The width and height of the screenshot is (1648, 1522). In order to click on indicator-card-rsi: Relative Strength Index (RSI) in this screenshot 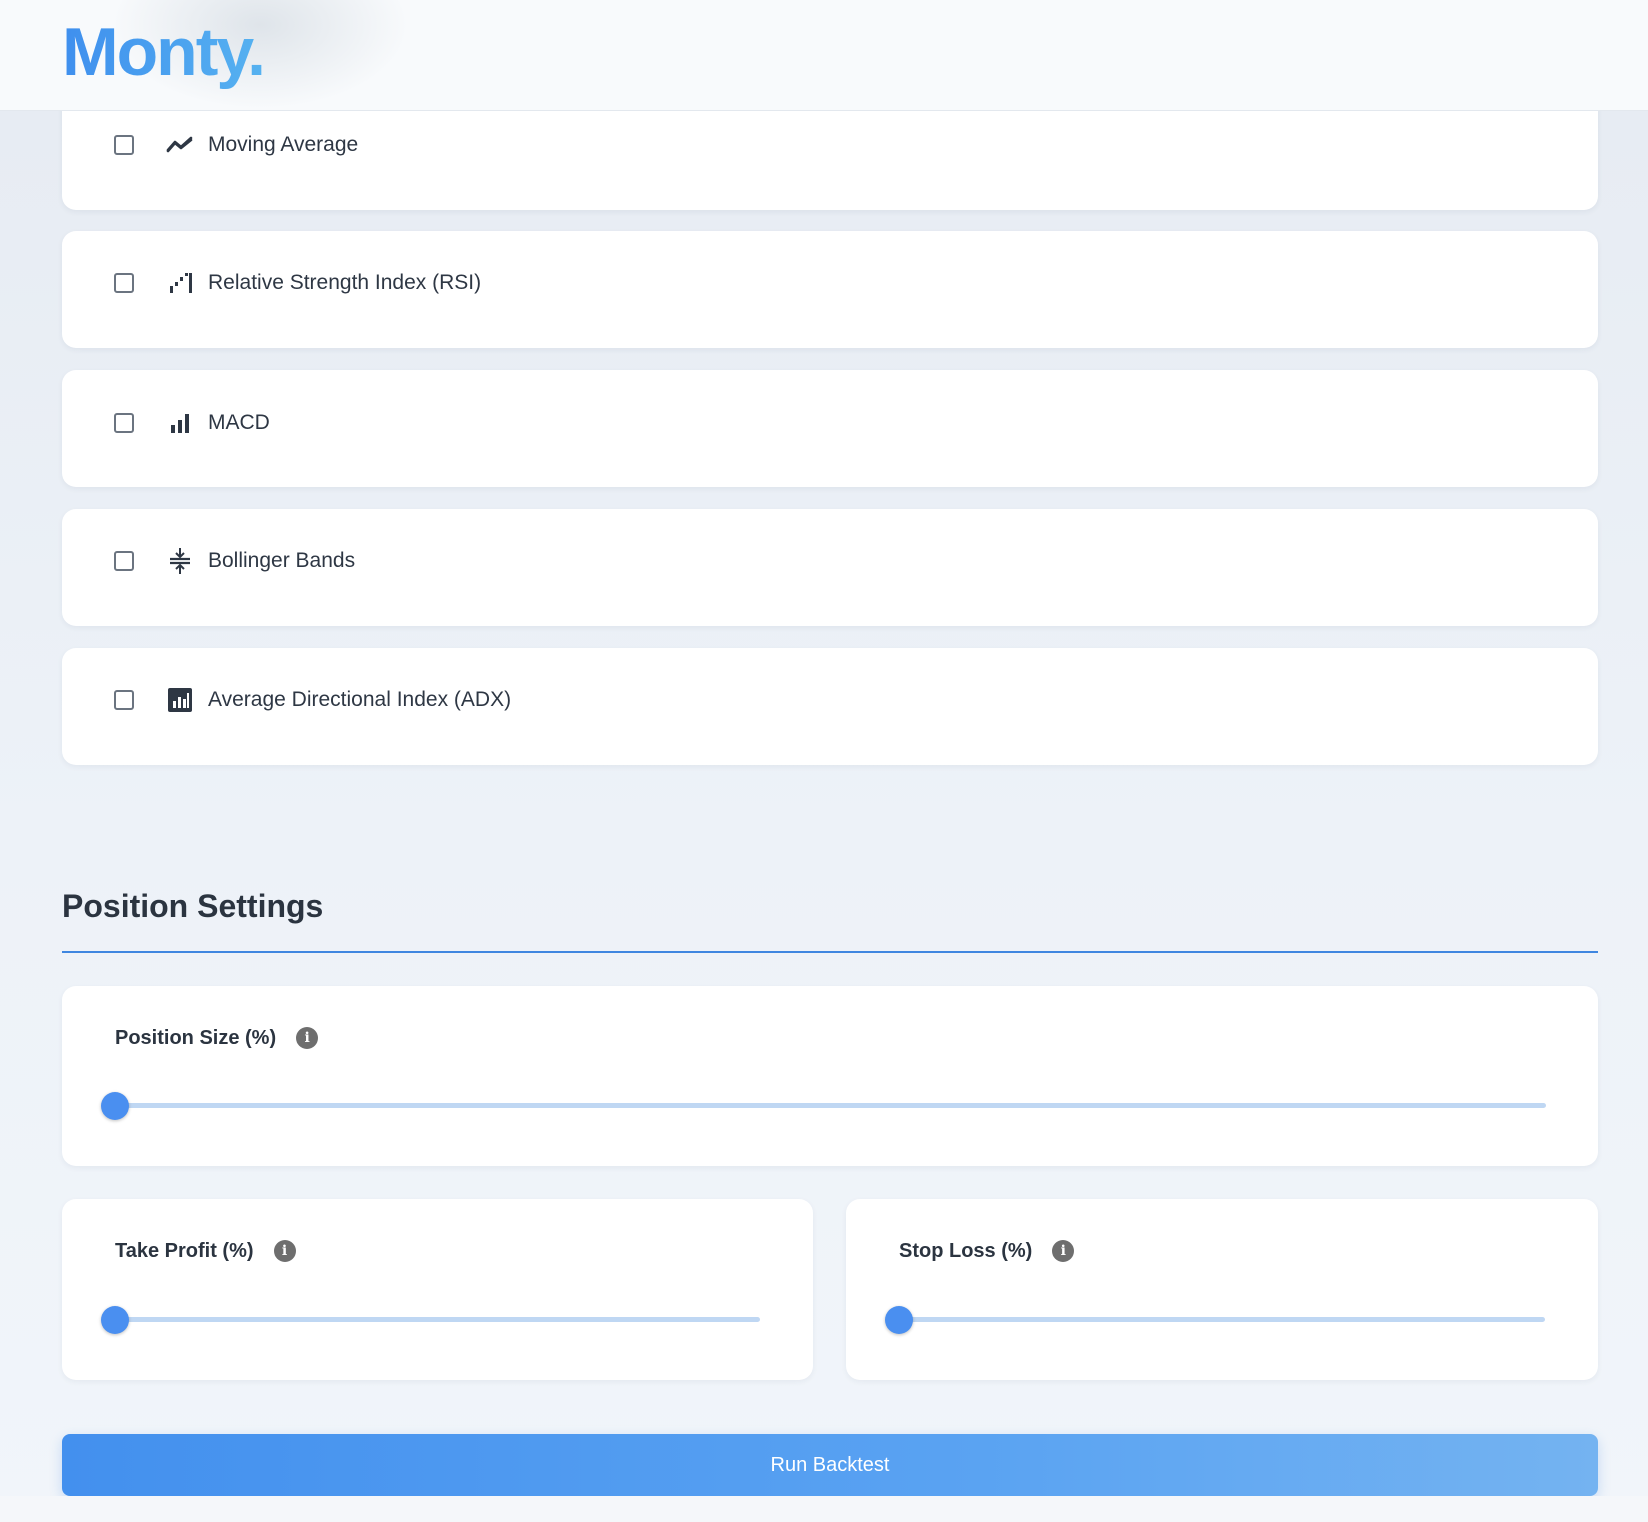, I will do `click(830, 289)`.